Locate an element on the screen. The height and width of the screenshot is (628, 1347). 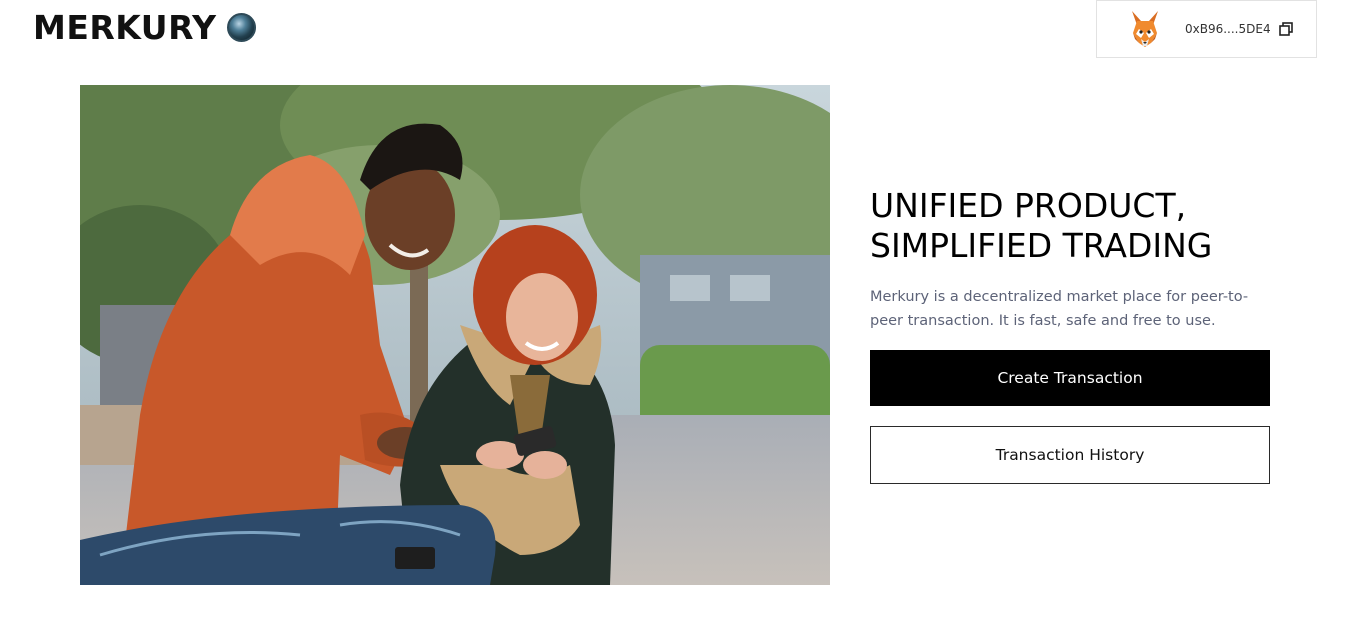
wallet-address: 0xB96....5DE4 is located at coordinates (1228, 29).